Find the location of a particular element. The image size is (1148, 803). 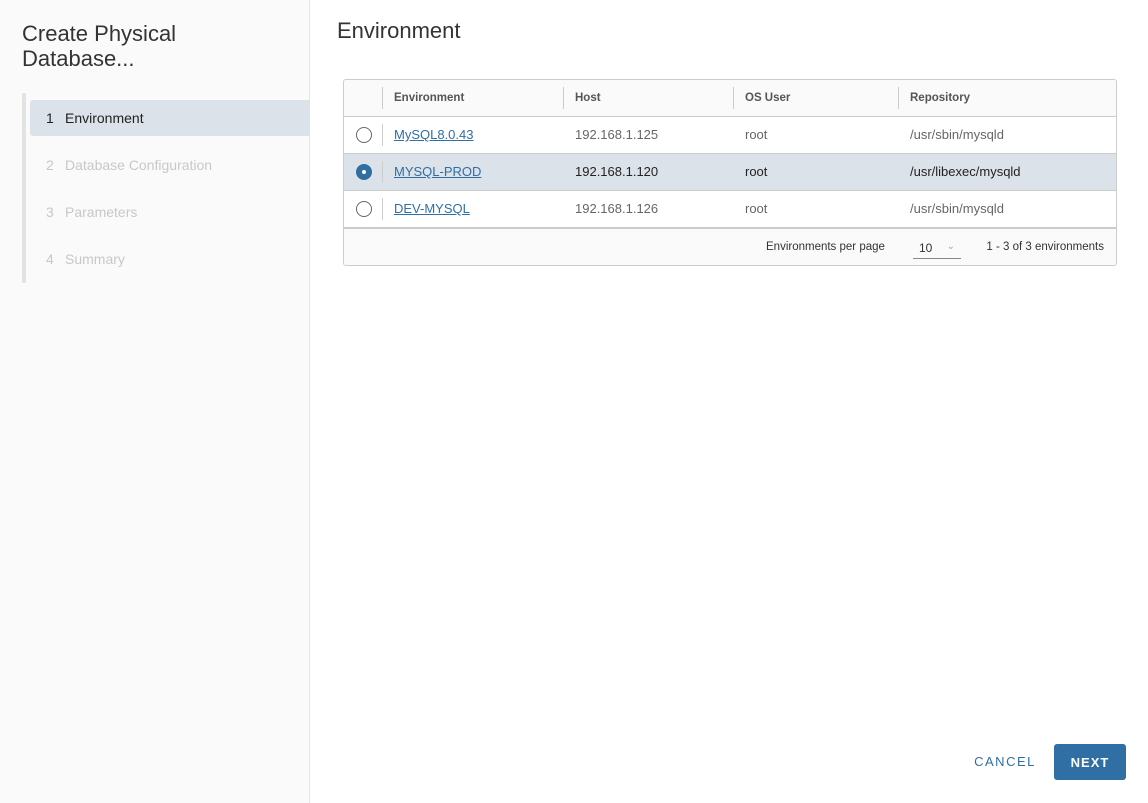

table-header: Environment Host OS User Repository is located at coordinates (730, 98).